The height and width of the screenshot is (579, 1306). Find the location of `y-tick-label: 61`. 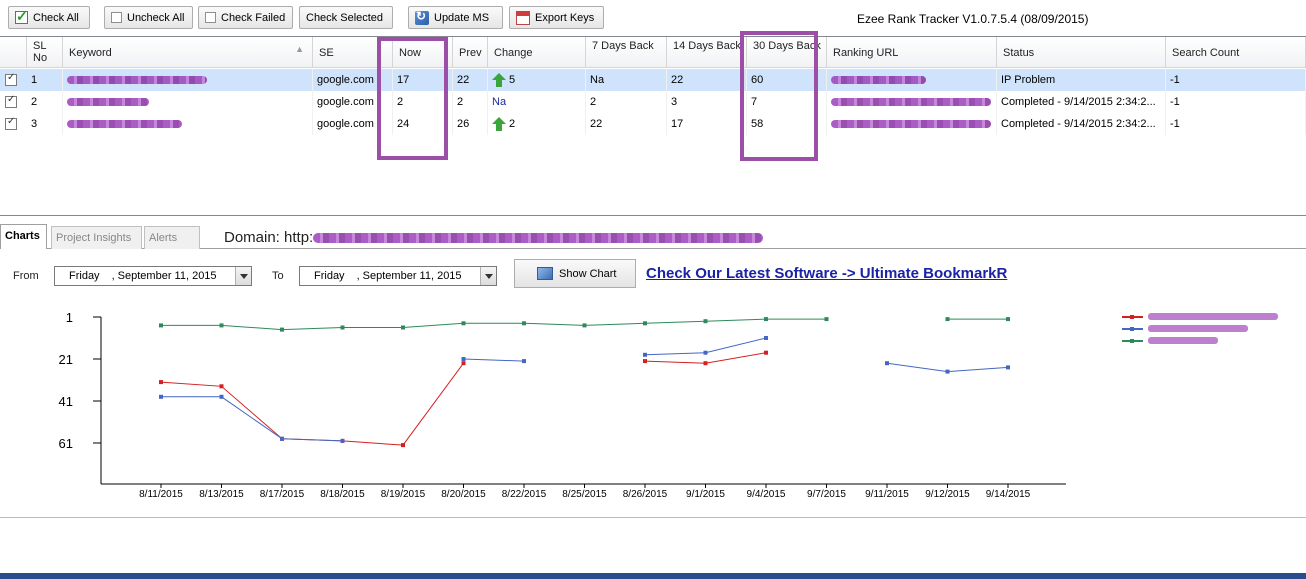

y-tick-label: 61 is located at coordinates (66, 443).